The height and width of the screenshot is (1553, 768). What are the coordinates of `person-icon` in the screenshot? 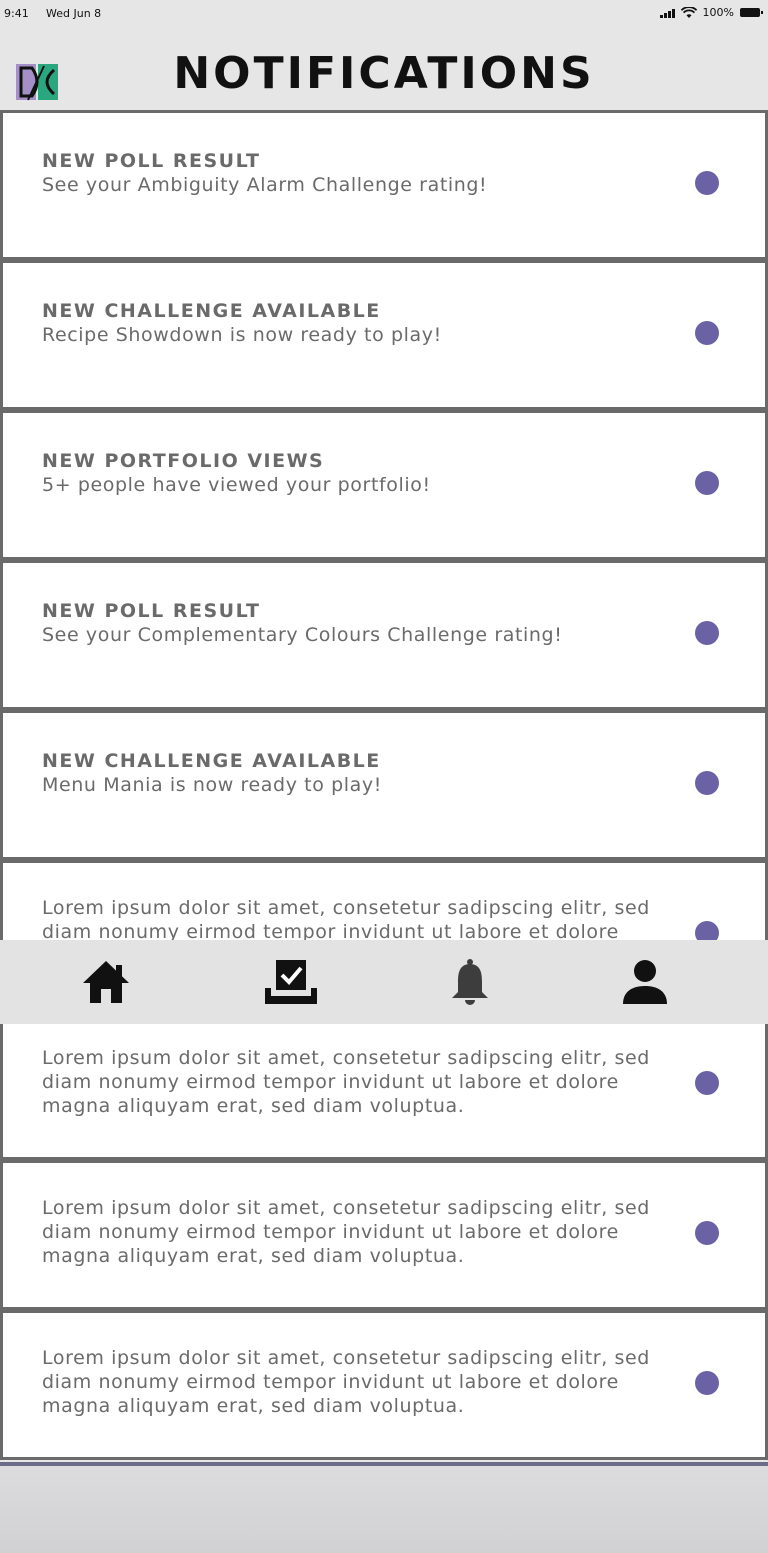 It's located at (645, 982).